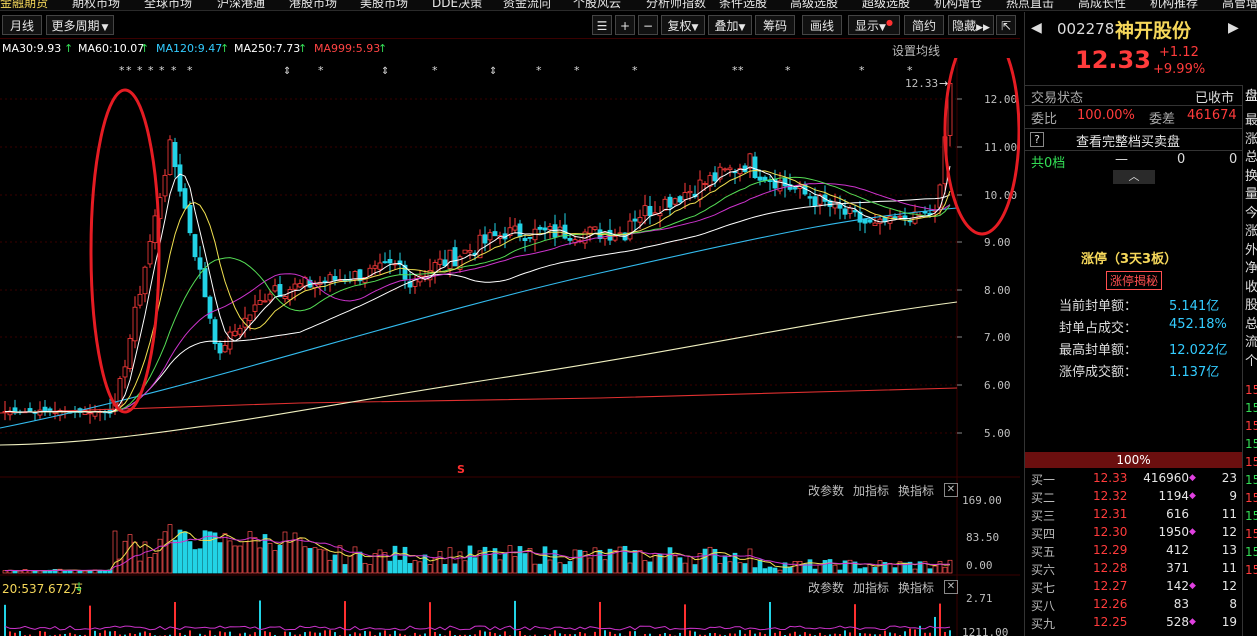 Image resolution: width=1257 pixels, height=636 pixels. I want to click on split-marker: ⇕, so click(287, 71).